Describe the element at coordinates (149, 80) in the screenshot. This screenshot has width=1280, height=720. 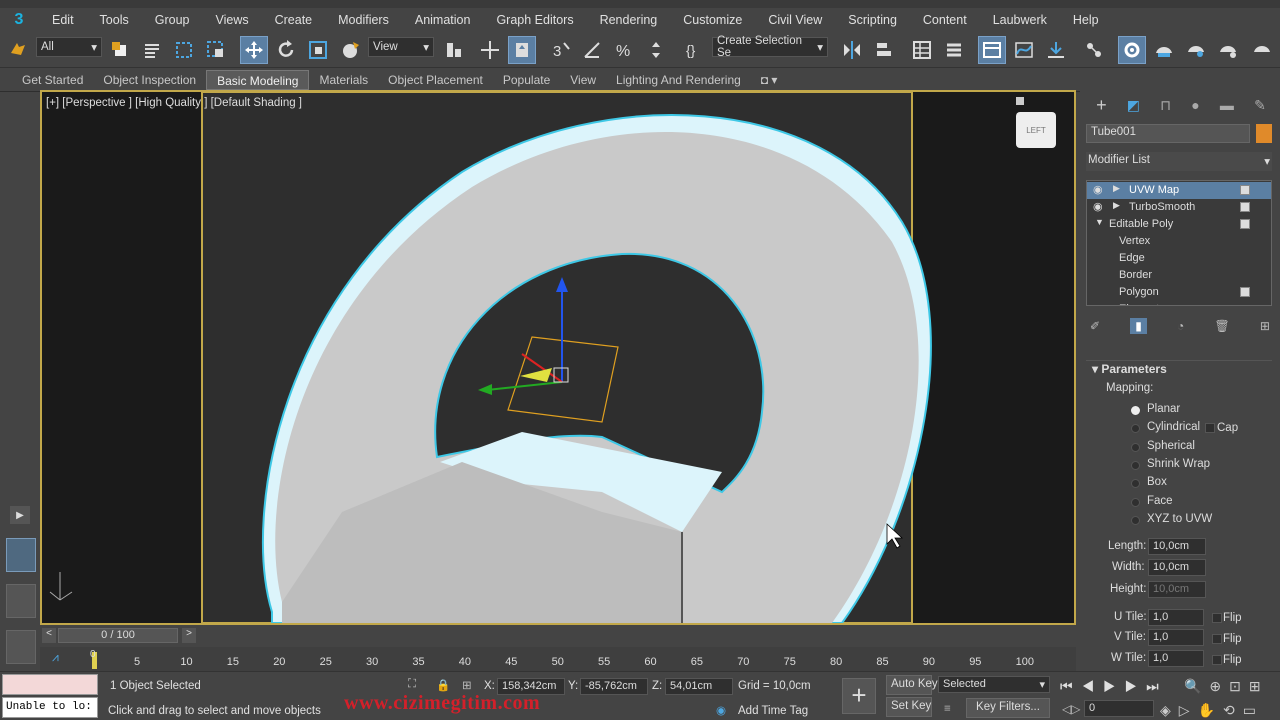
I see `ribbon-tab-object-inspection: Object Inspection` at that location.